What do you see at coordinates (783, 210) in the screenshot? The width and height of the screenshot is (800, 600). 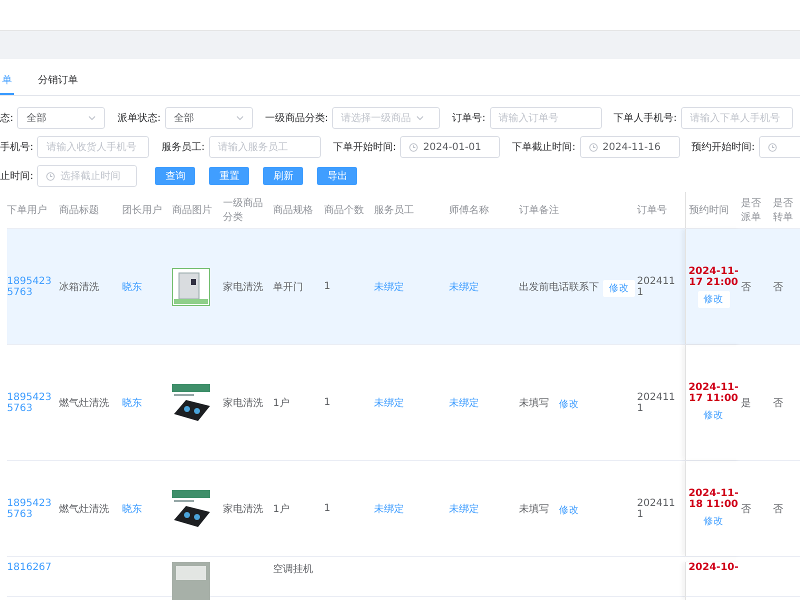 I see `column-header: 是否转单` at bounding box center [783, 210].